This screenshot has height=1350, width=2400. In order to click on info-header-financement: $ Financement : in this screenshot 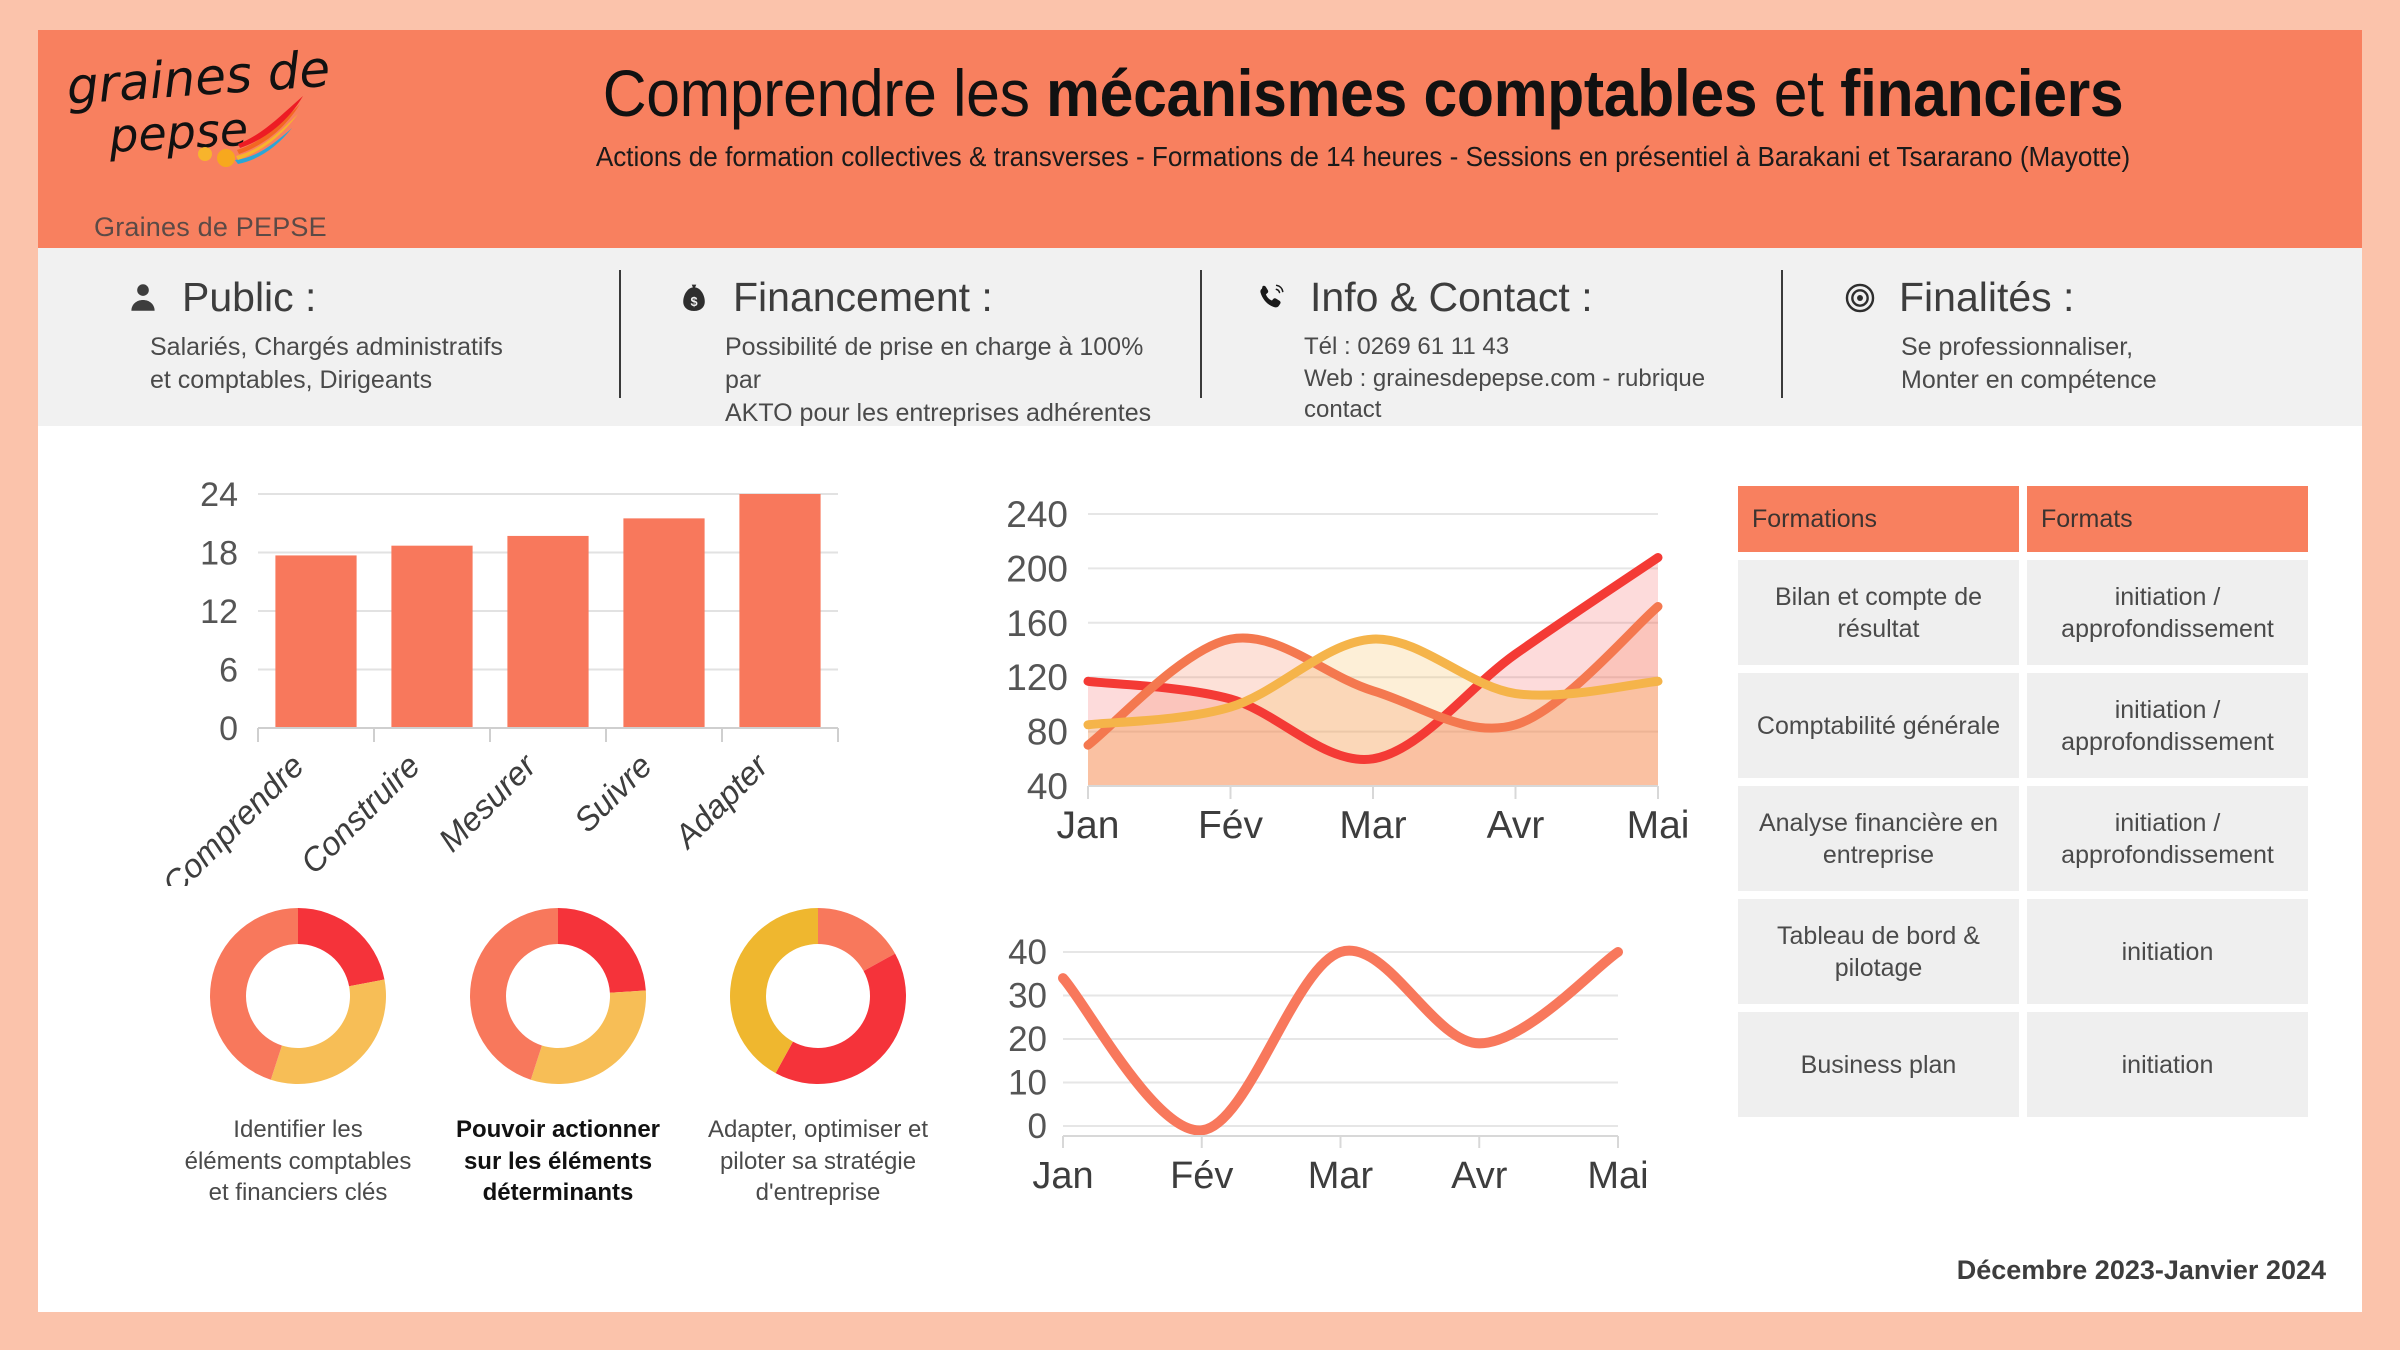, I will do `click(927, 297)`.